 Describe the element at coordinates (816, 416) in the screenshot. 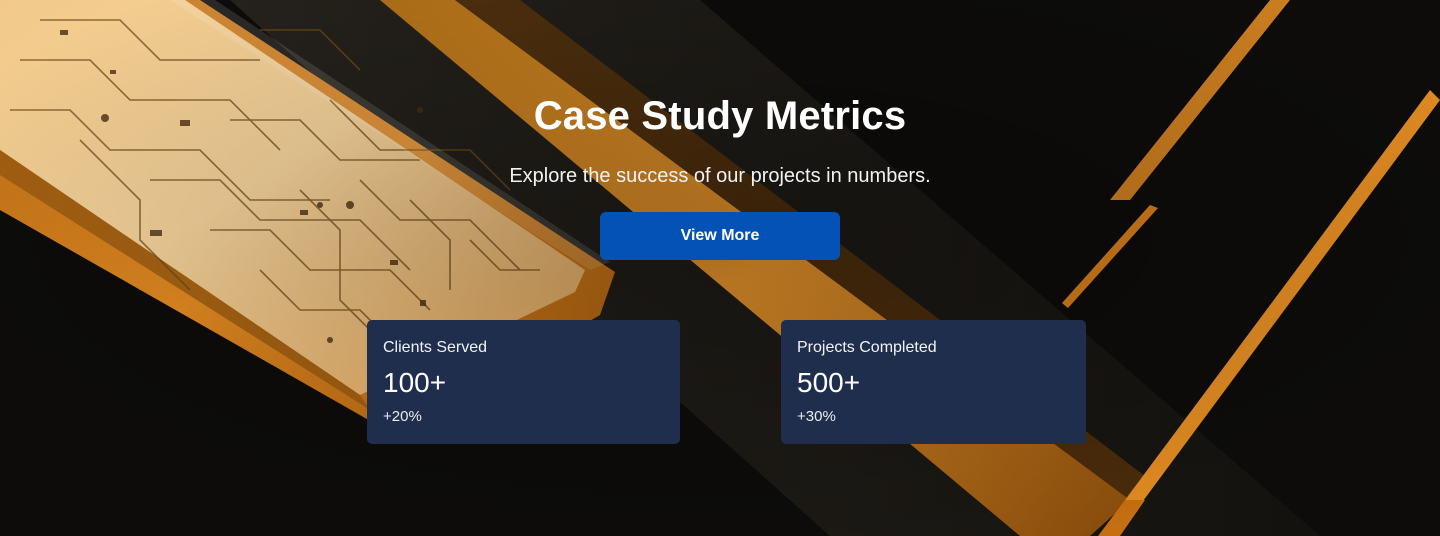

I see `metric-change: +30%` at that location.